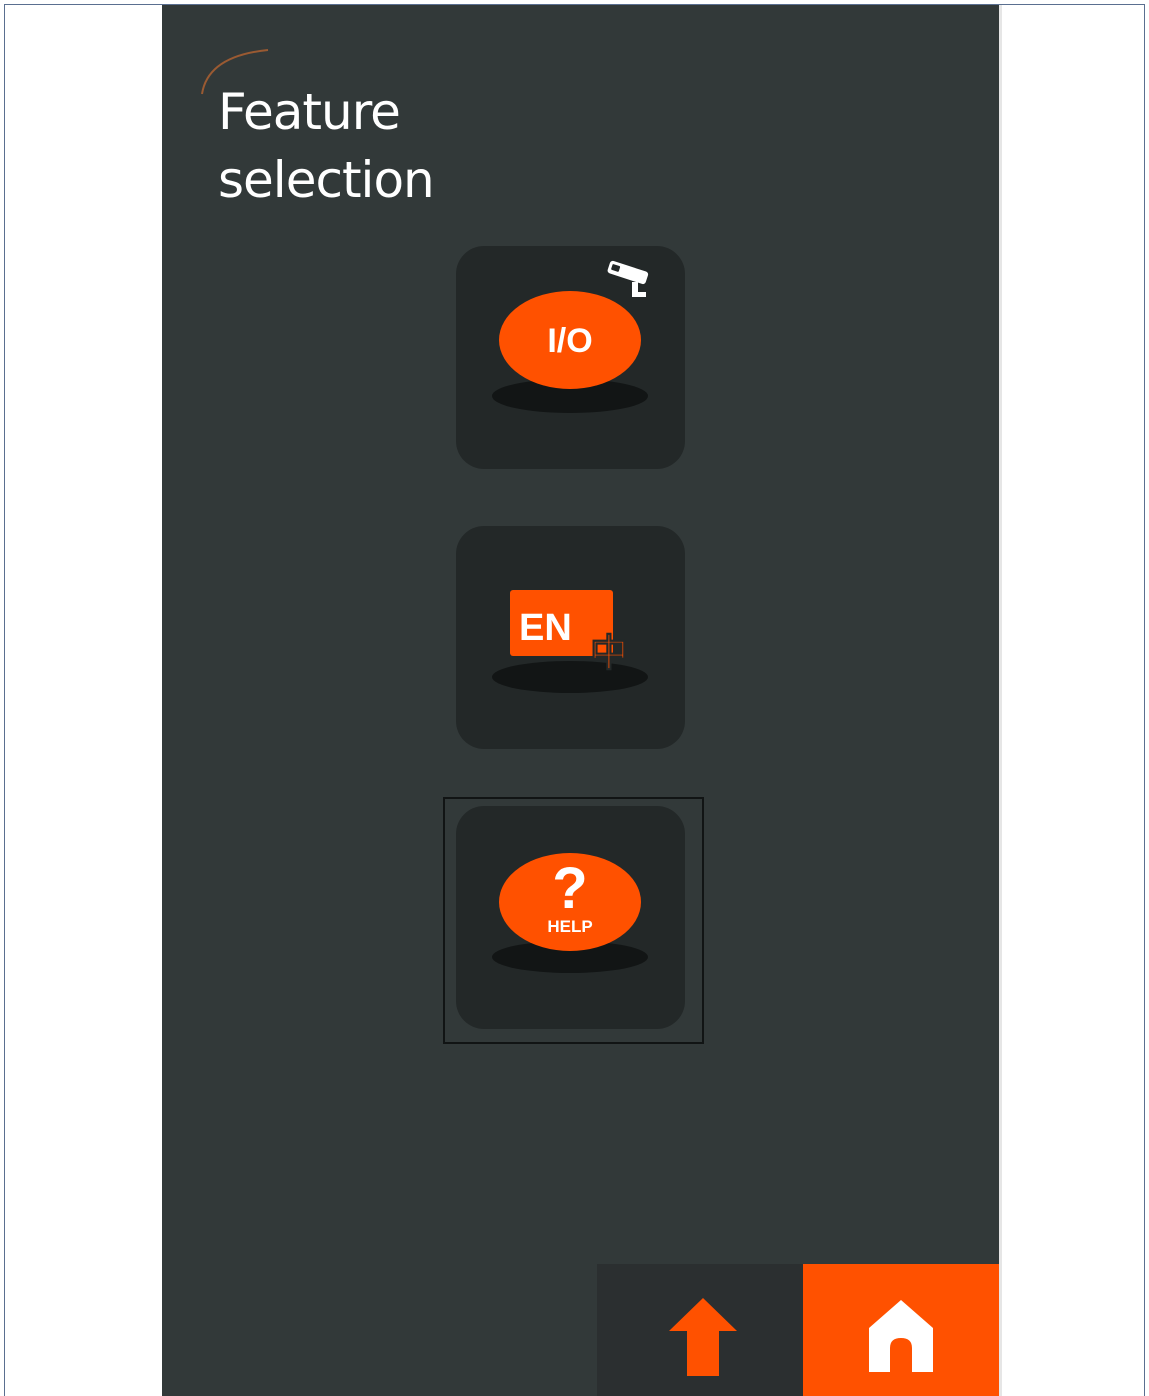  What do you see at coordinates (569, 926) in the screenshot?
I see `help-label: HELP` at bounding box center [569, 926].